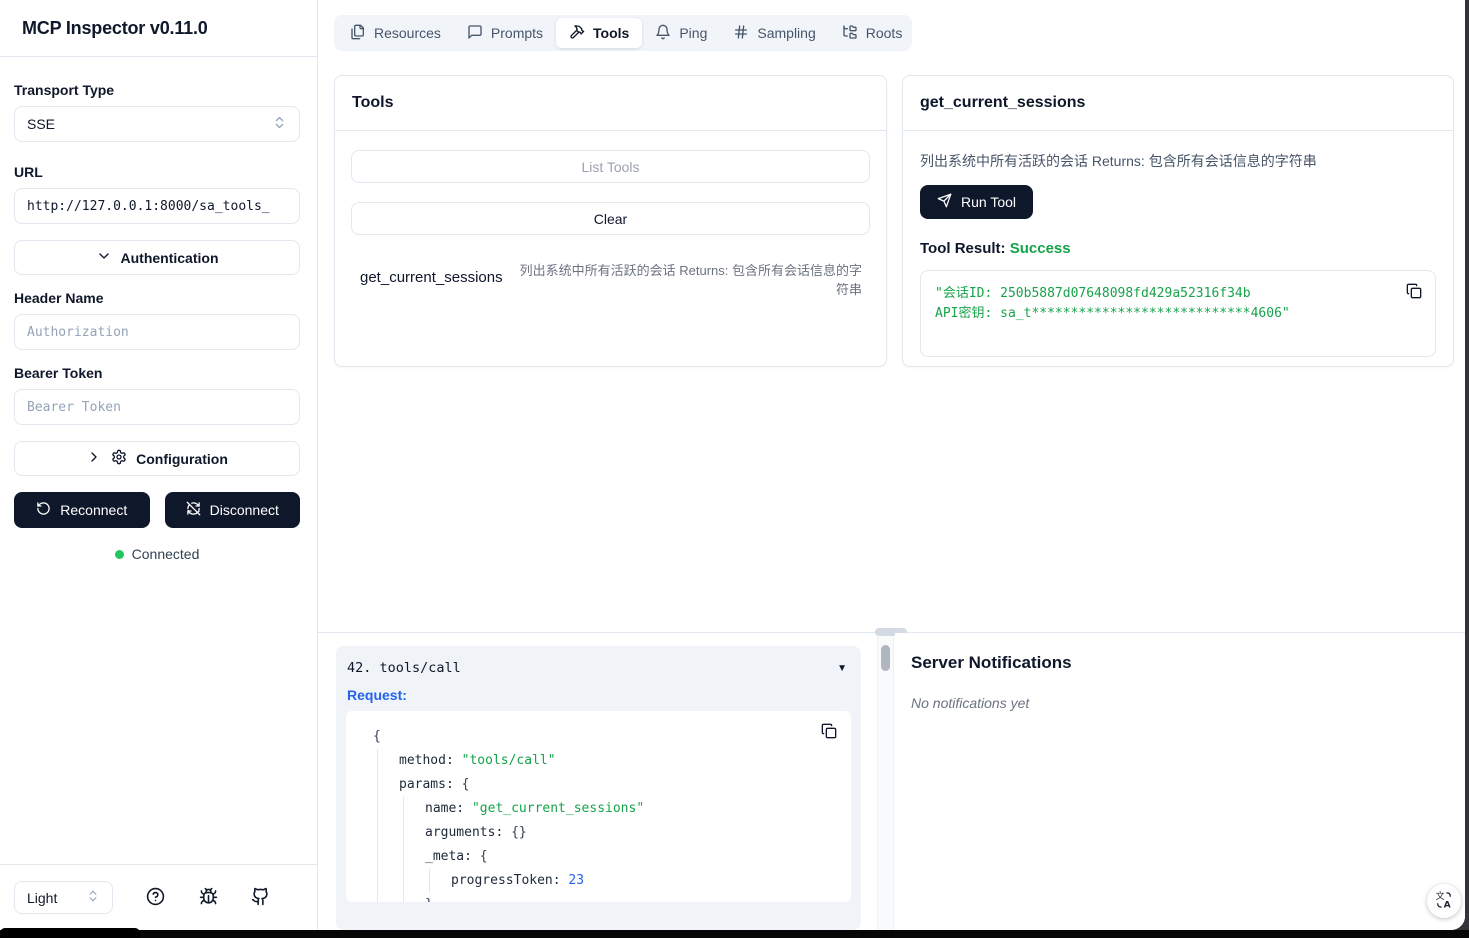 The height and width of the screenshot is (938, 1469). Describe the element at coordinates (41, 124) in the screenshot. I see `transport-type-value: SSE` at that location.